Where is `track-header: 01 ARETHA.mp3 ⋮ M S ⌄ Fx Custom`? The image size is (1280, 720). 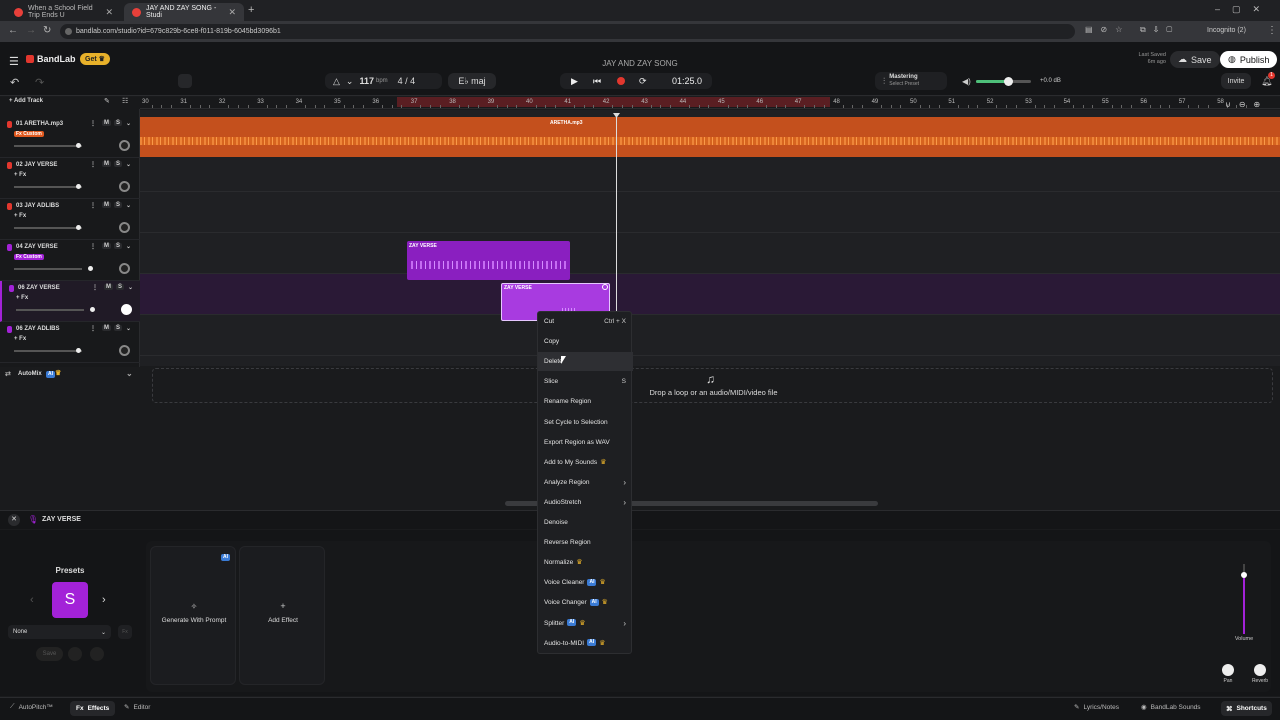
track-header: 01 ARETHA.mp3 ⋮ M S ⌄ Fx Custom is located at coordinates (70, 137).